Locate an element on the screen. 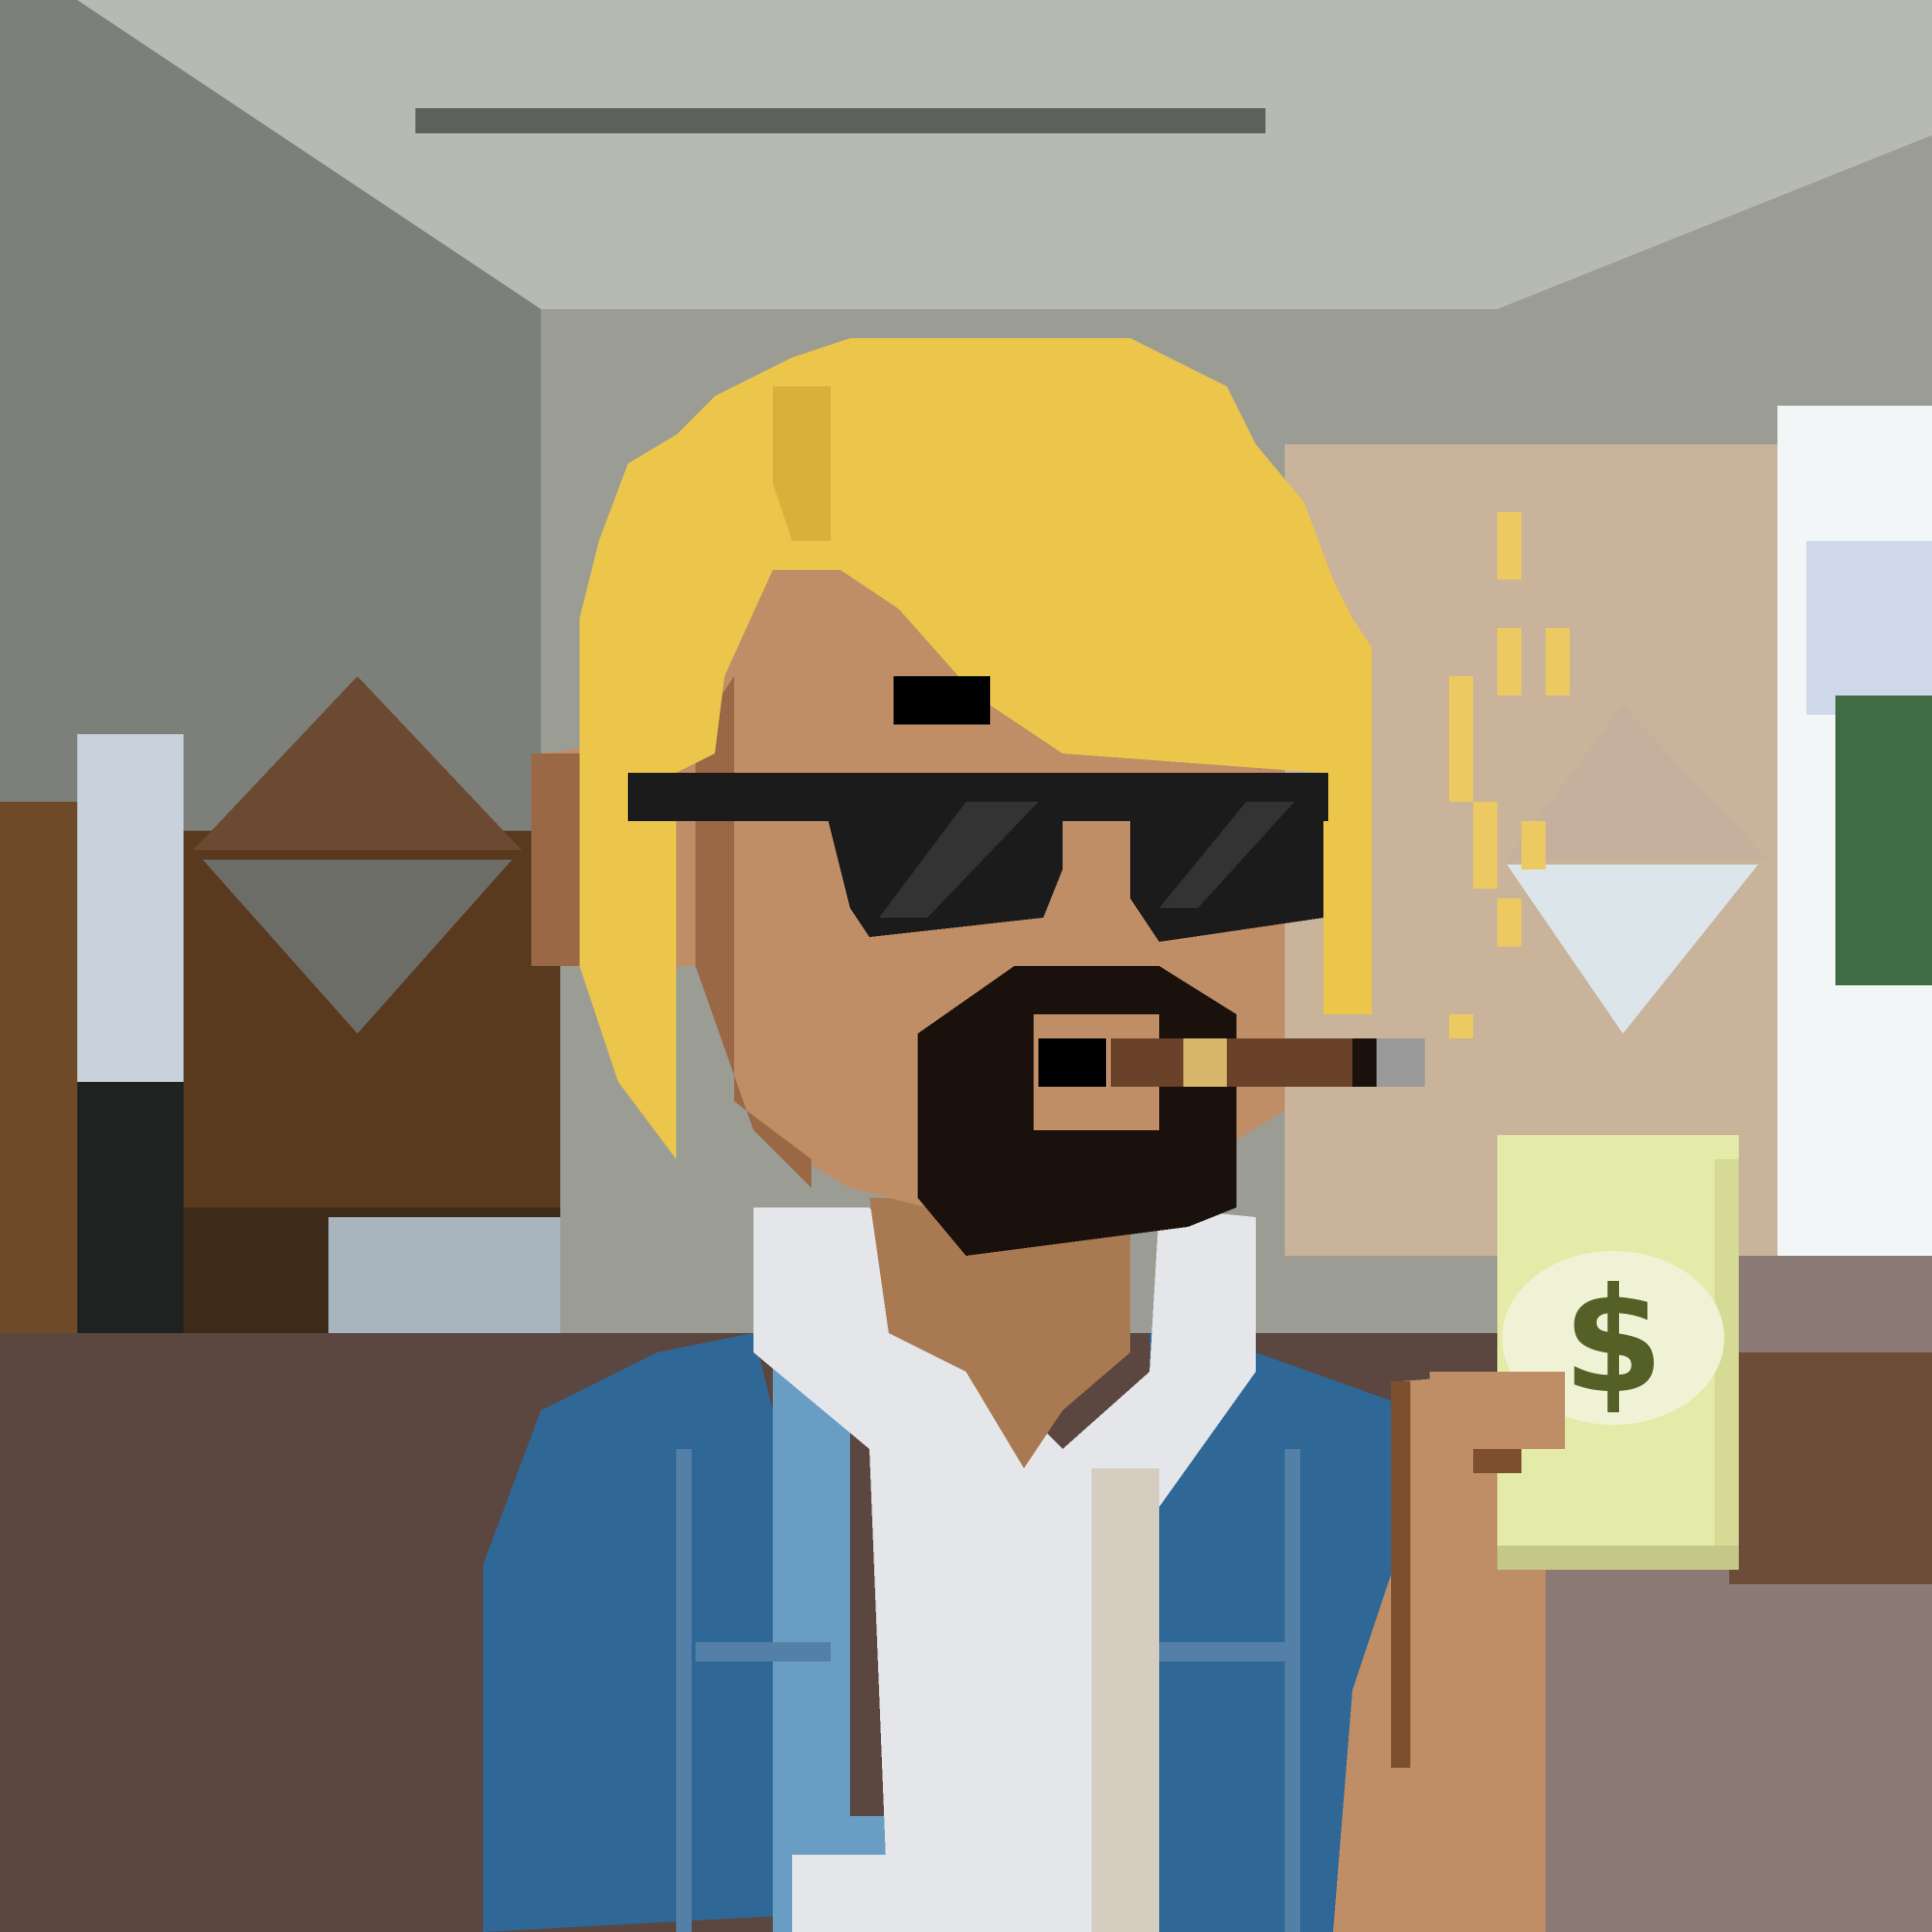 This screenshot has height=1932, width=1932. jacket-pocket-left is located at coordinates (763, 1652).